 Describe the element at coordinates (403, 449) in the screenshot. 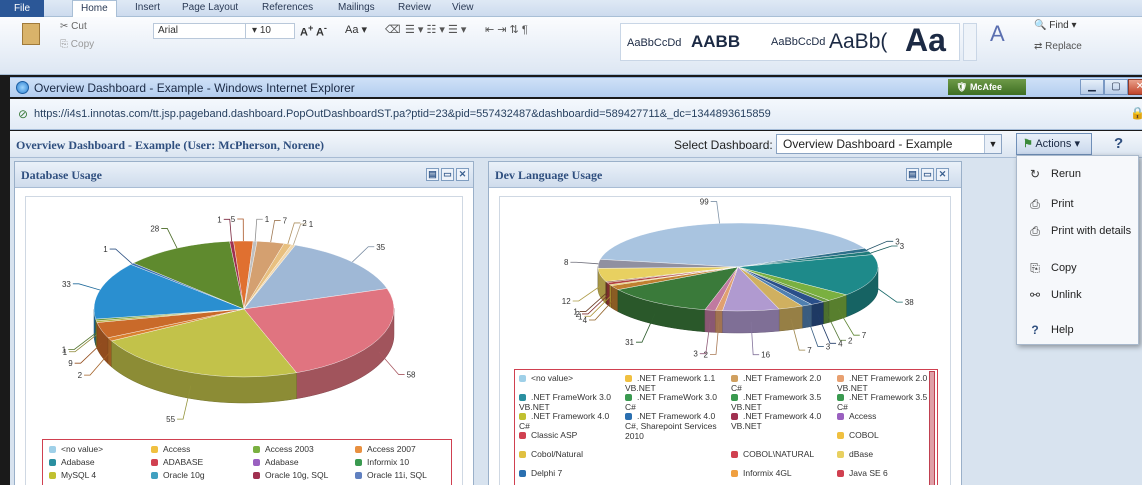

I see `legend-item: Access 2007` at that location.